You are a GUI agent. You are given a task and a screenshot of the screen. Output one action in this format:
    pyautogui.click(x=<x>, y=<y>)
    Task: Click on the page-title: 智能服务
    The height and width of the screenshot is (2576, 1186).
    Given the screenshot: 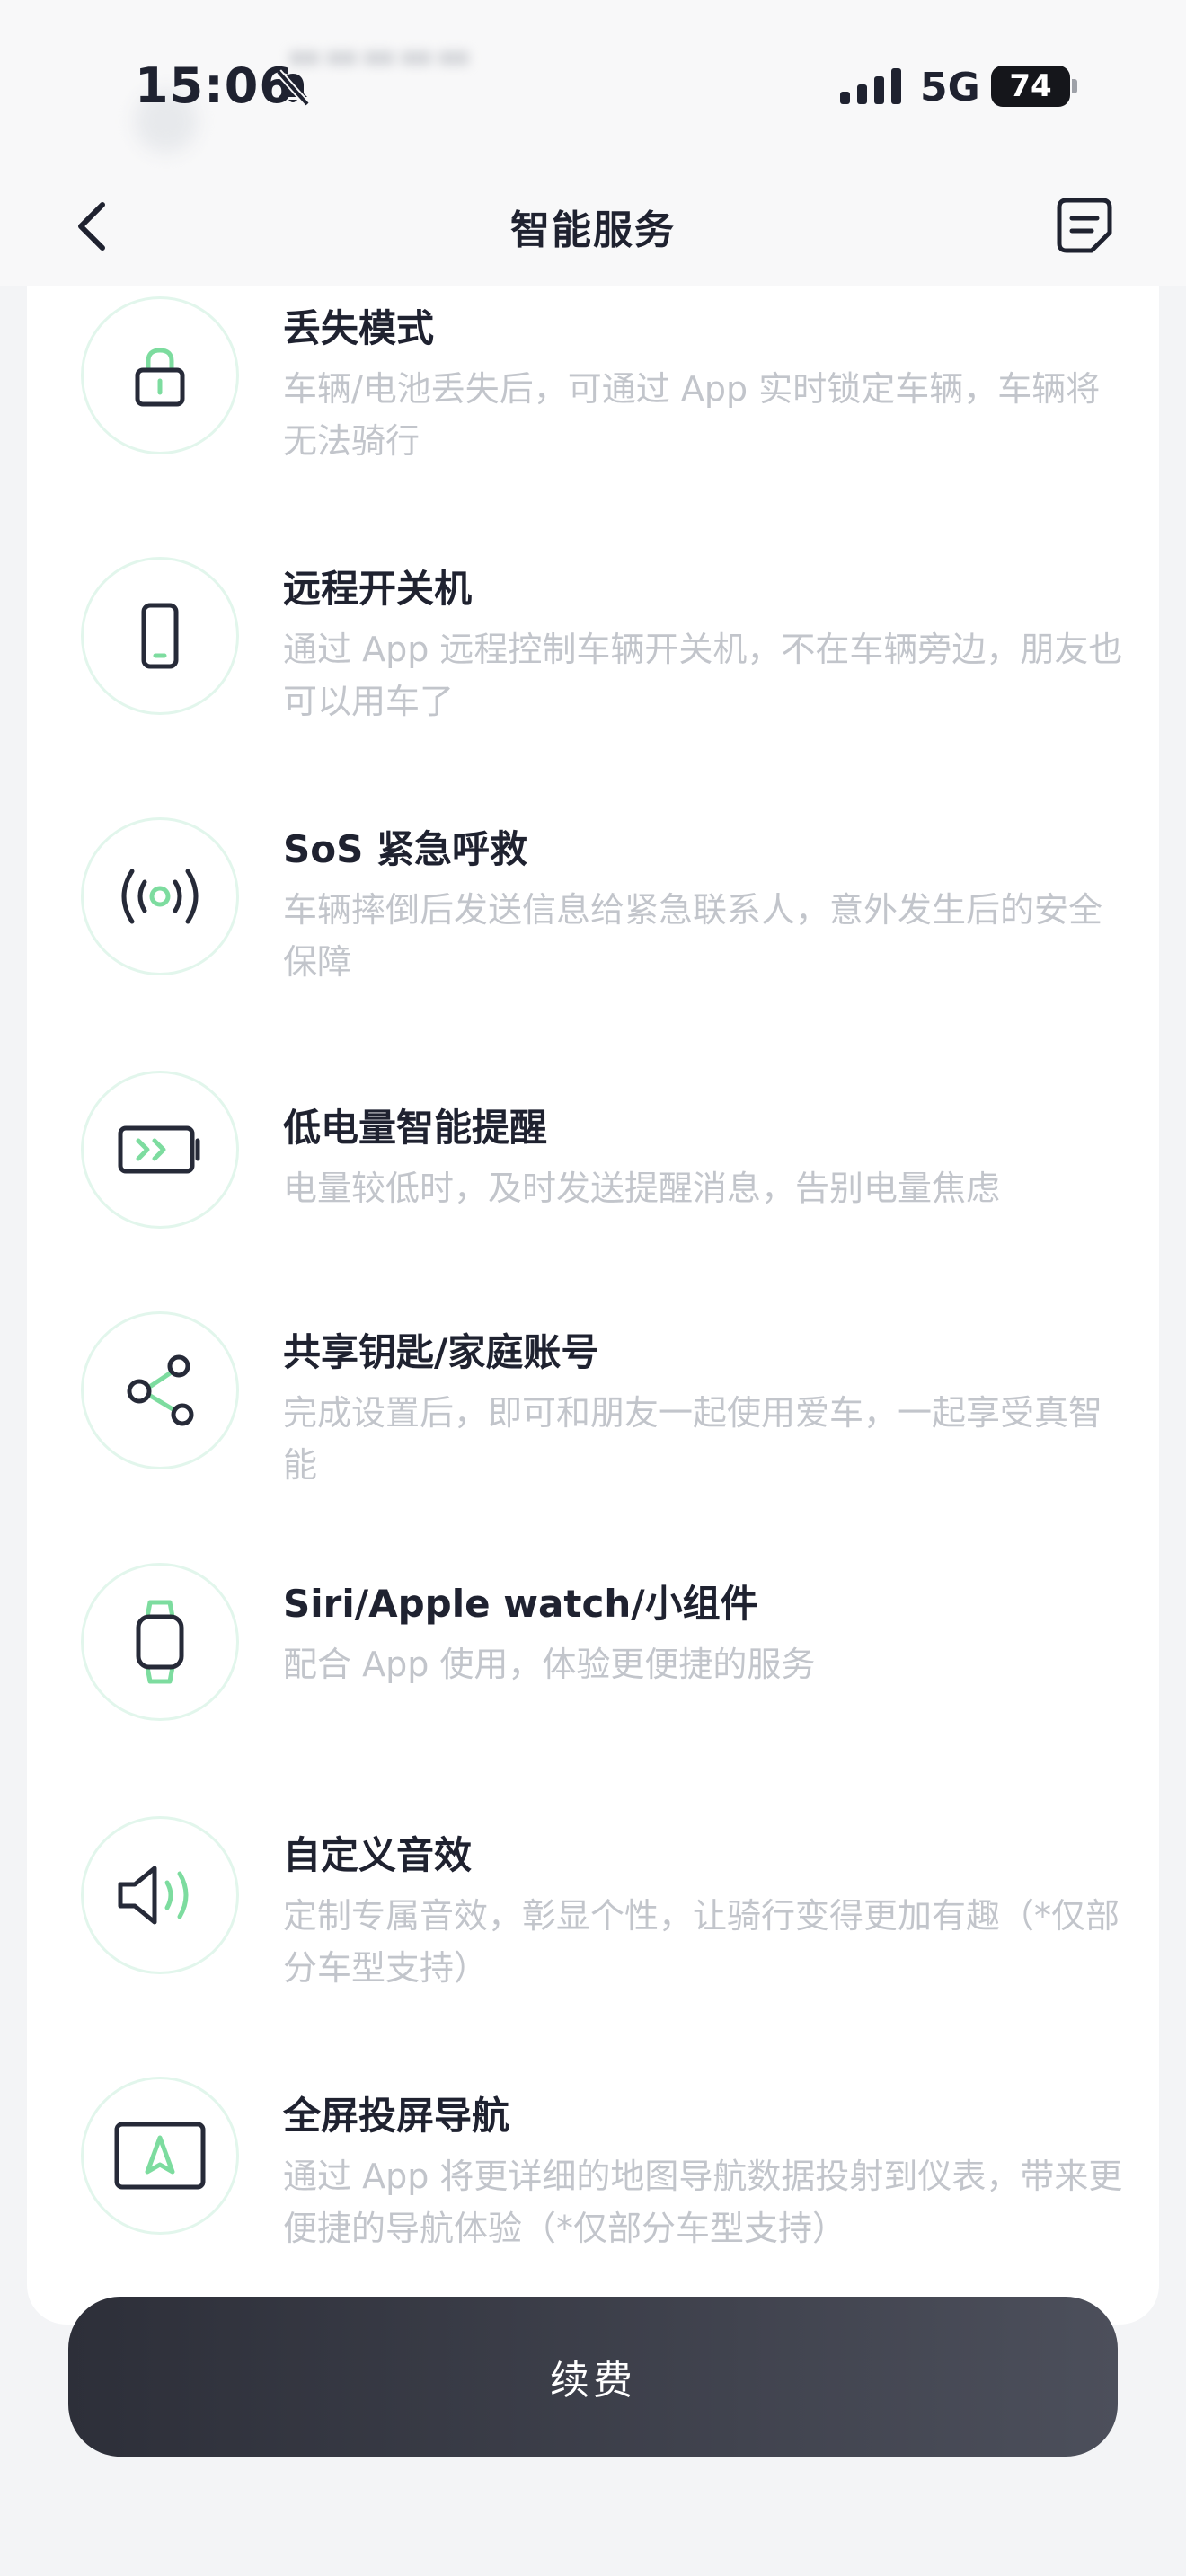 What is the action you would take?
    pyautogui.click(x=593, y=230)
    